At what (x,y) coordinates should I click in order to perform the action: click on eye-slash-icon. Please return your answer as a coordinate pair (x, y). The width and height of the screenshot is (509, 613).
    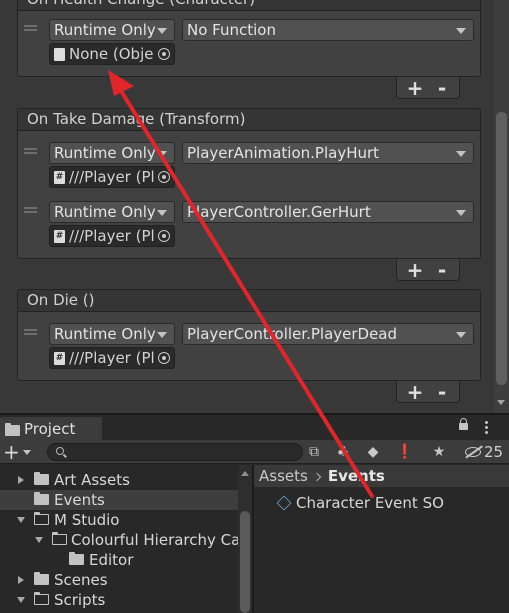
    Looking at the image, I should click on (473, 452).